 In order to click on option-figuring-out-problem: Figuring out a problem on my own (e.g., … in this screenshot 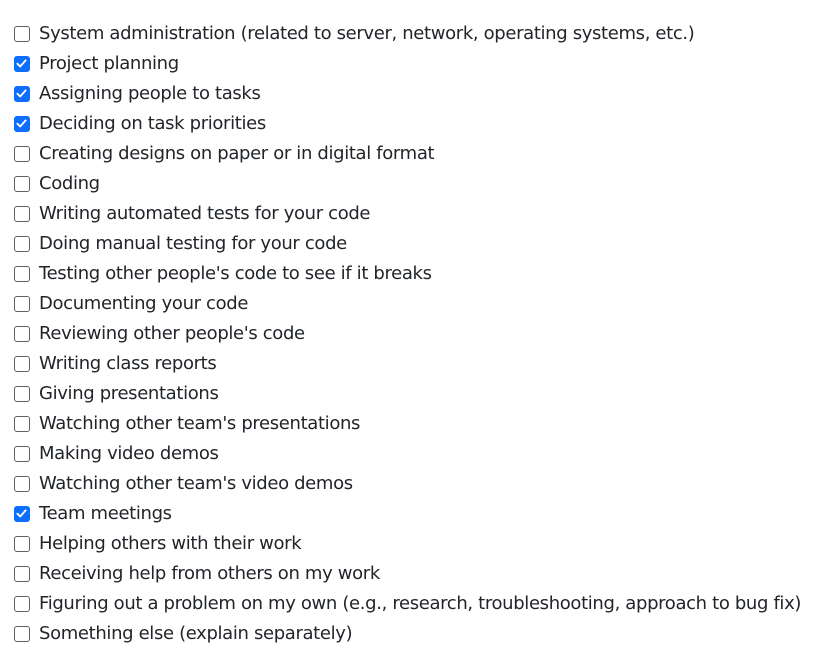, I will do `click(407, 604)`.